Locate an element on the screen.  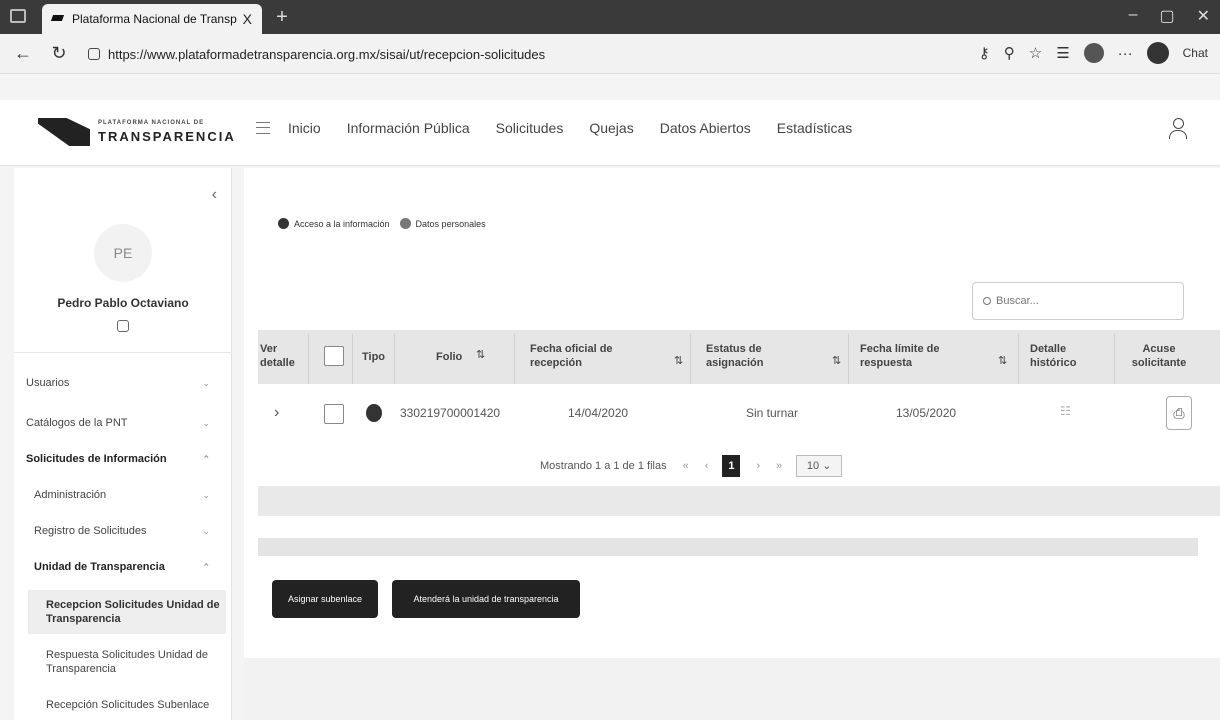
current-page-button: 1 is located at coordinates (731, 466).